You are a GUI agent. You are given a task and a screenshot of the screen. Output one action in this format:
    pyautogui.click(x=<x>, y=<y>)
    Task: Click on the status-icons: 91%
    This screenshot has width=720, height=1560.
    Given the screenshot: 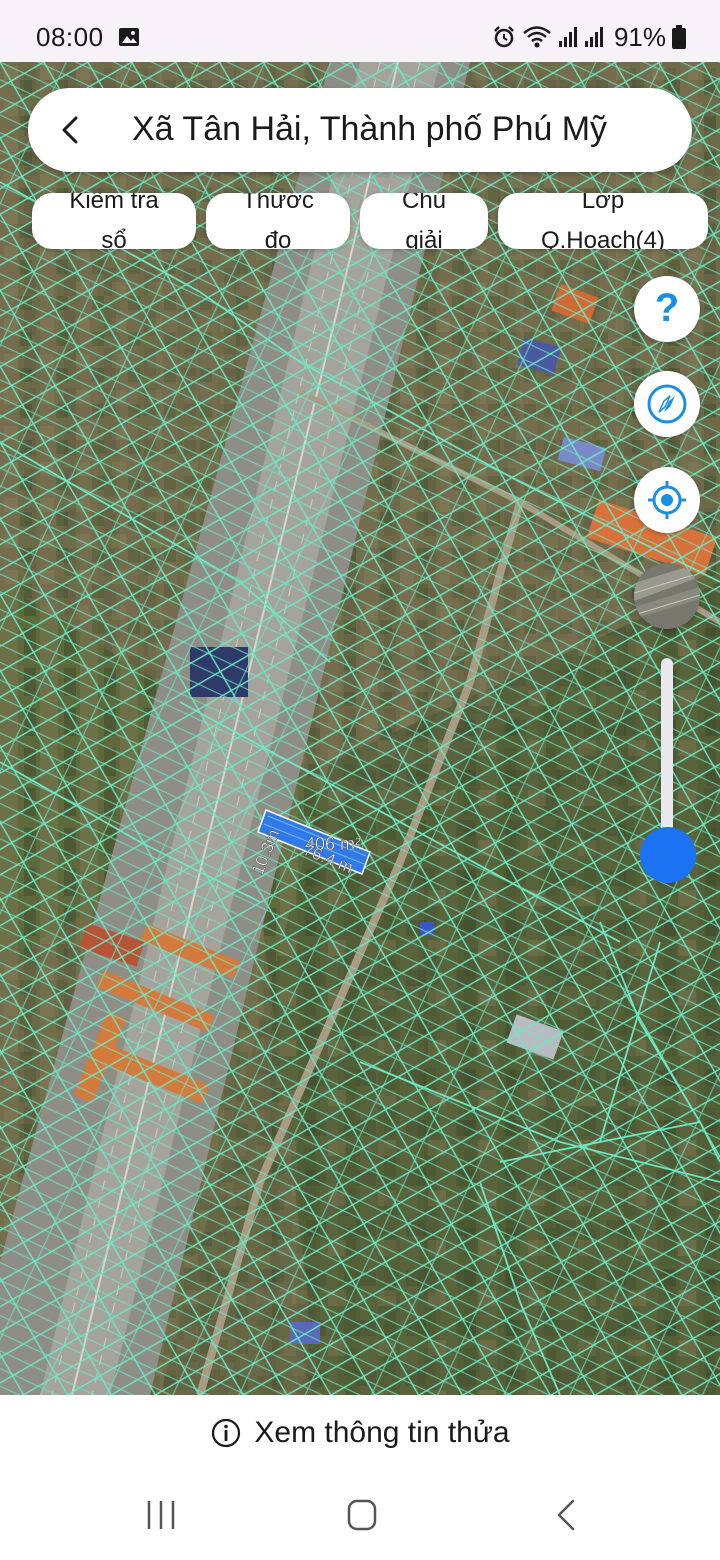 What is the action you would take?
    pyautogui.click(x=589, y=37)
    